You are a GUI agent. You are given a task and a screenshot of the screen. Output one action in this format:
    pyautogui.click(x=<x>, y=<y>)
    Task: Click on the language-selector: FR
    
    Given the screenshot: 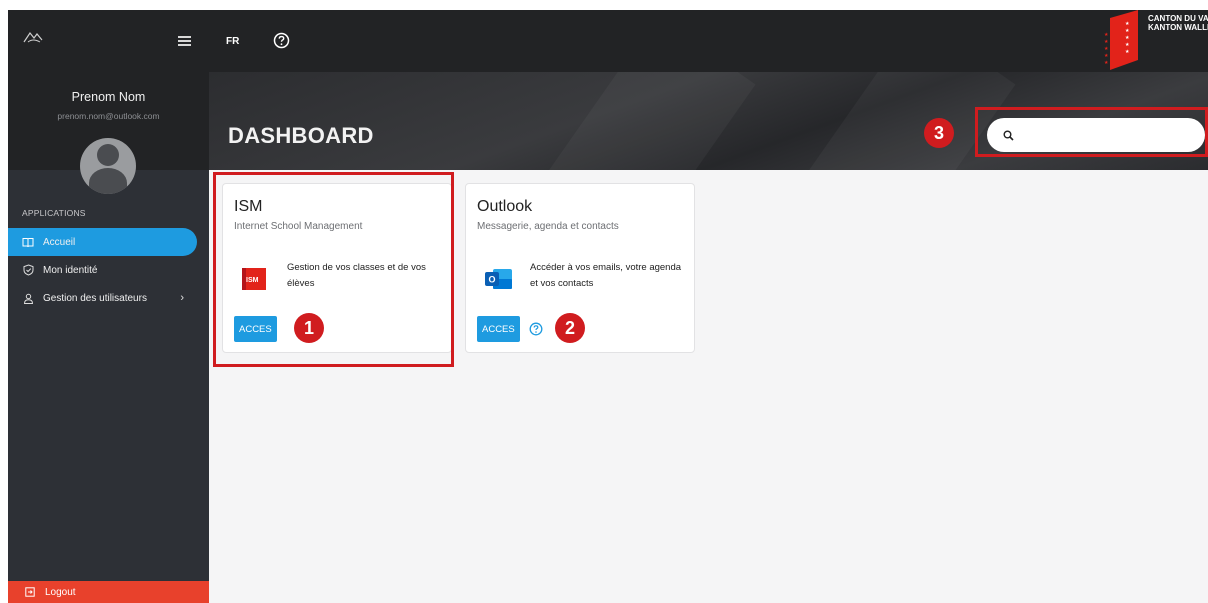 What is the action you would take?
    pyautogui.click(x=232, y=41)
    